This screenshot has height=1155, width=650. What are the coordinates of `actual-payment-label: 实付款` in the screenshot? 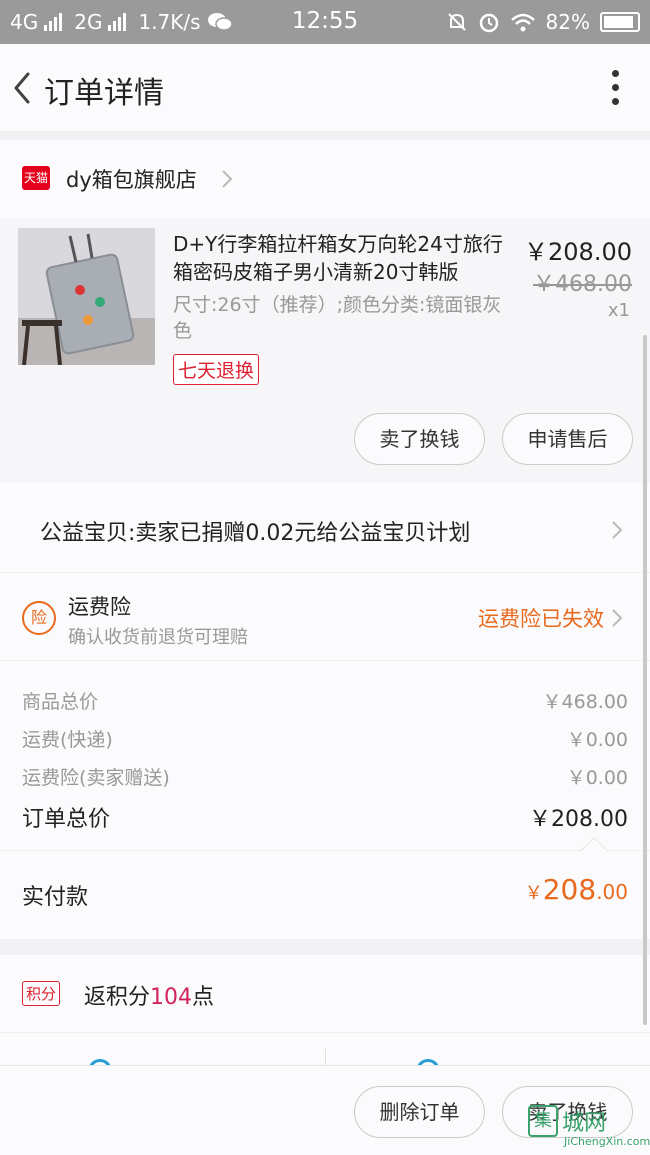 It's located at (55, 897).